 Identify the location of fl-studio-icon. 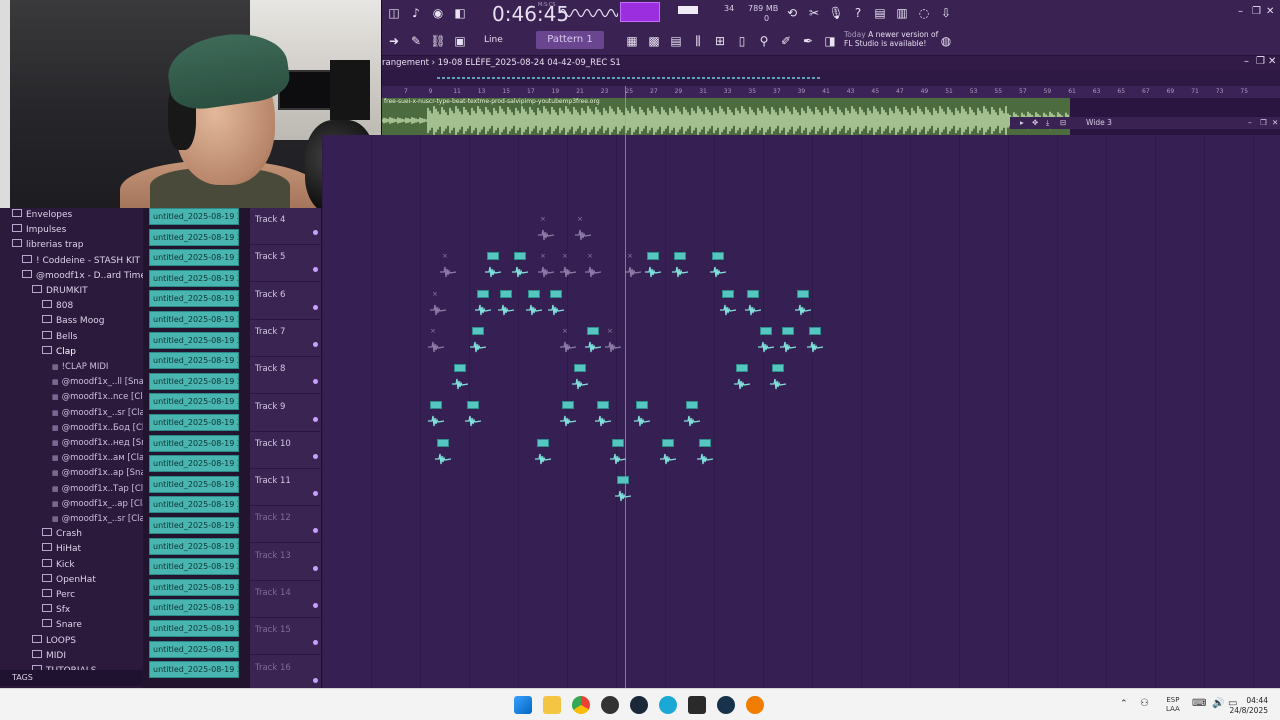
(755, 705).